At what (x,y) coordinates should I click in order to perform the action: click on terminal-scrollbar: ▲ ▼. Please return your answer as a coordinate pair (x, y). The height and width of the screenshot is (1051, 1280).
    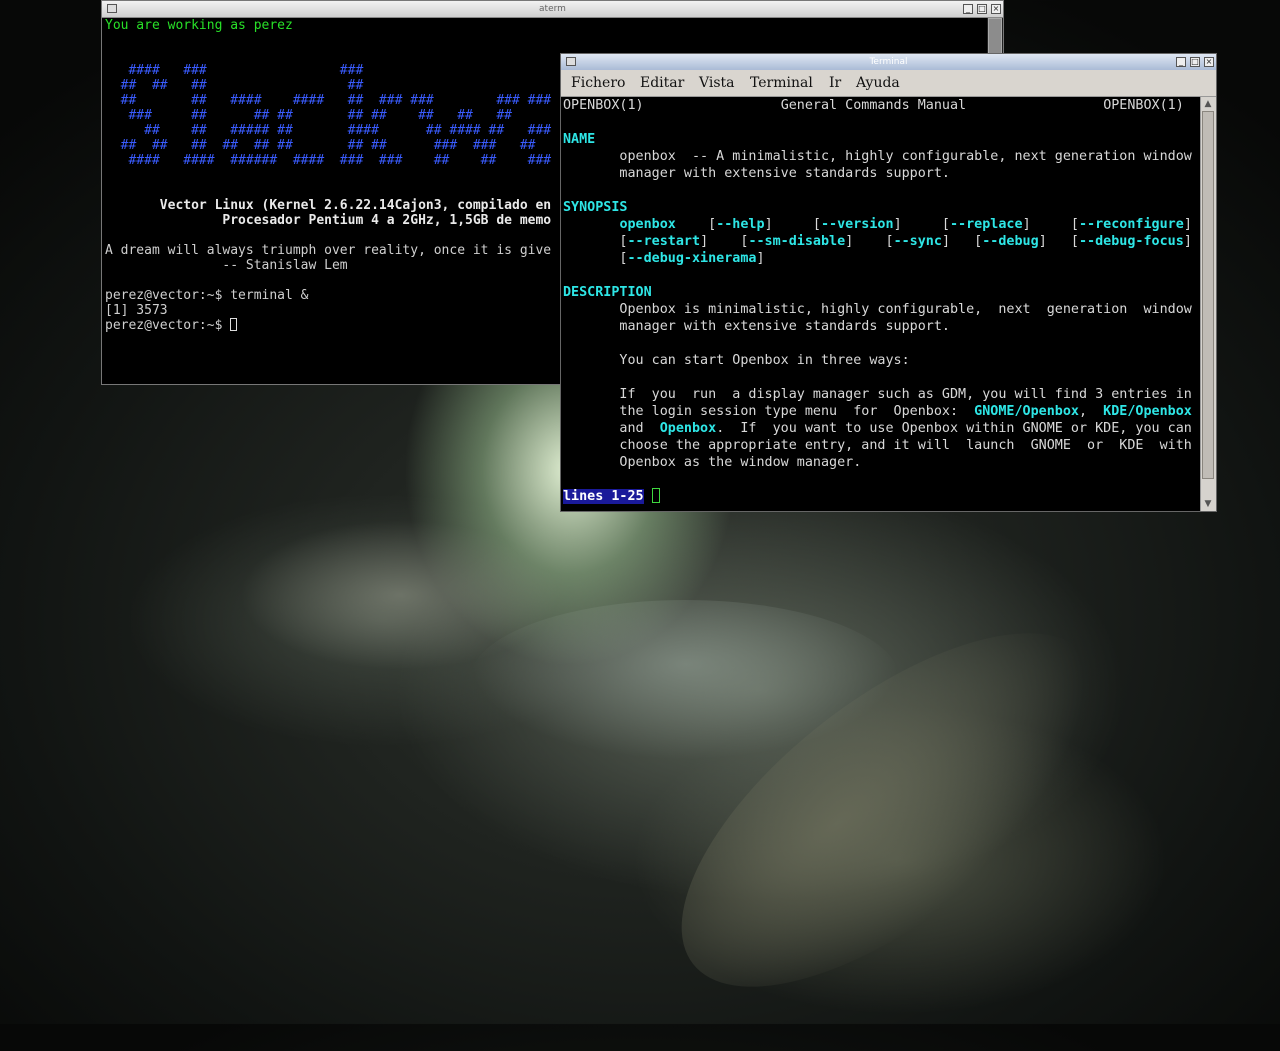
    Looking at the image, I should click on (1208, 304).